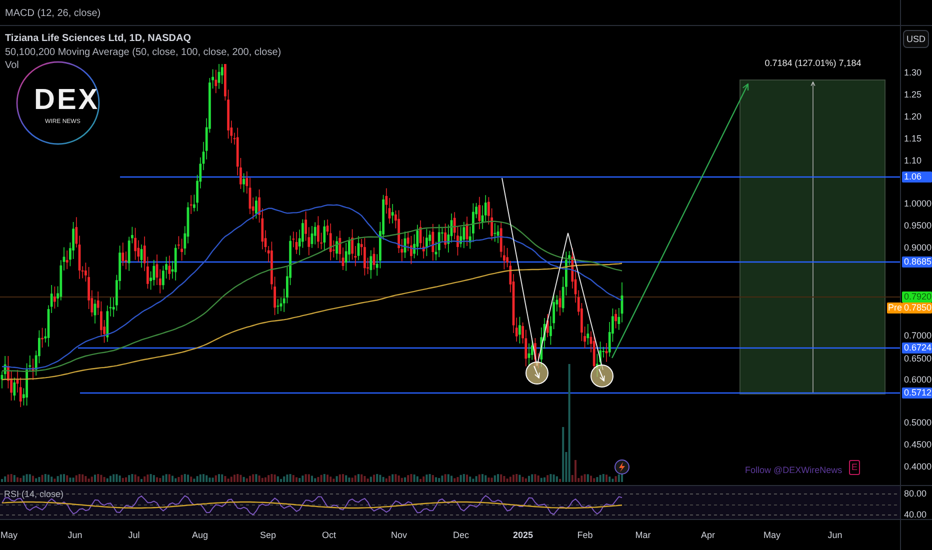 The height and width of the screenshot is (550, 932). What do you see at coordinates (913, 117) in the screenshot?
I see `price-axis-label: 1.20` at bounding box center [913, 117].